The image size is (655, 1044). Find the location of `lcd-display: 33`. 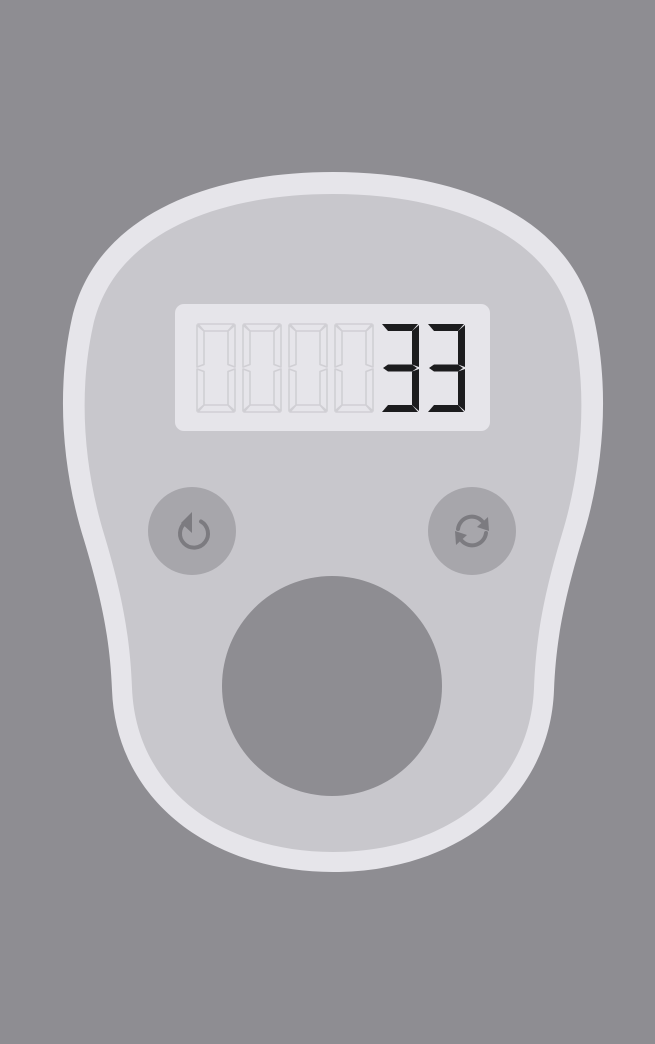

lcd-display: 33 is located at coordinates (332, 367).